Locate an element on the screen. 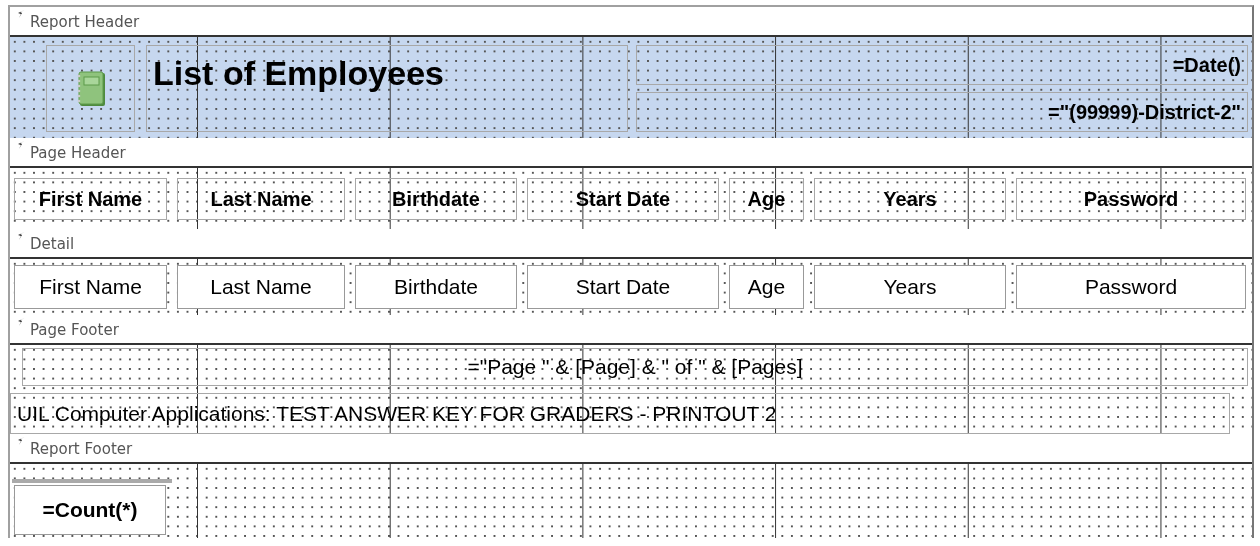 The image size is (1260, 546). section-bar: Page Footer is located at coordinates (631, 330).